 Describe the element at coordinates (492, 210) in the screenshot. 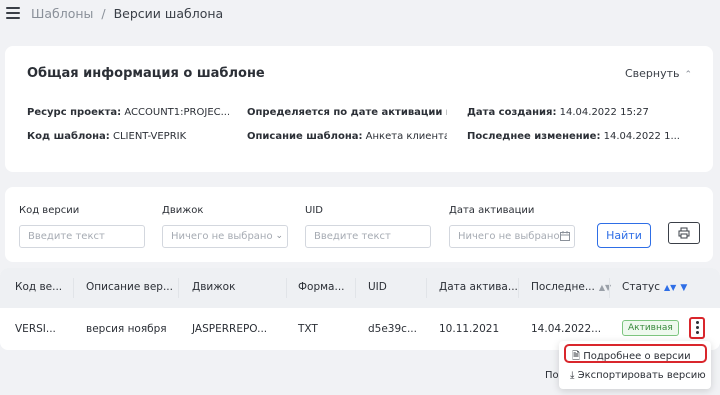

I see `activation-date-label: Дата активации` at that location.